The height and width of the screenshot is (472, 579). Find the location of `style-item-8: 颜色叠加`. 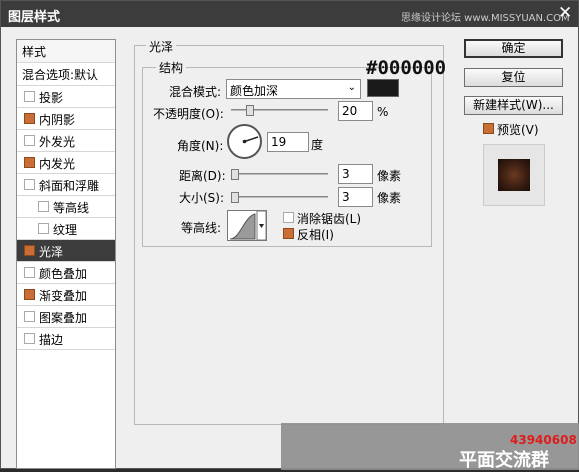

style-item-8: 颜色叠加 is located at coordinates (66, 273).